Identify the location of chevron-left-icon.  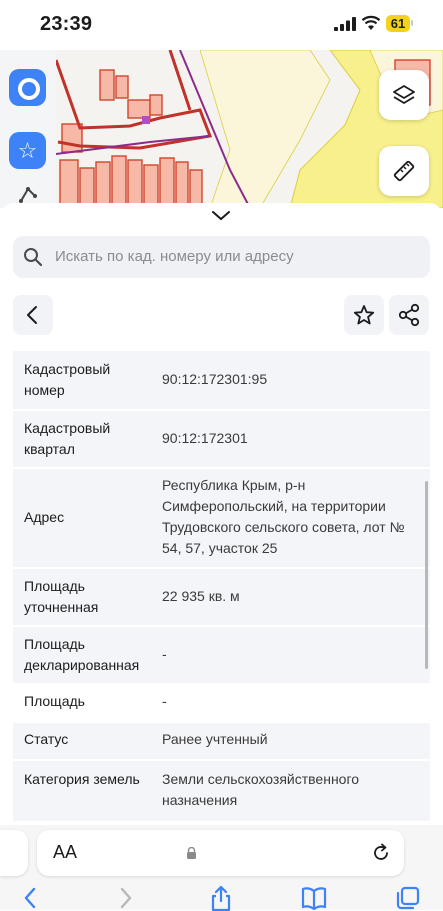
(32, 315).